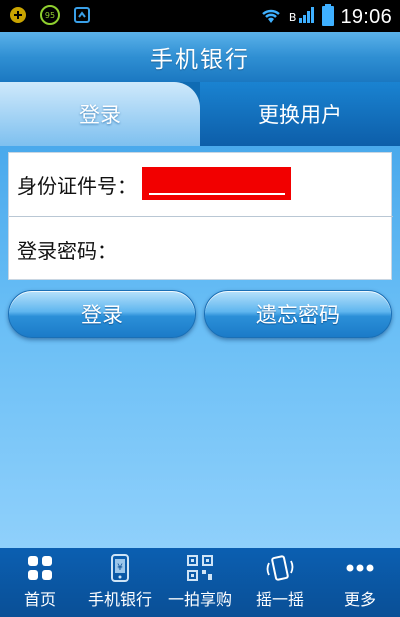 The image size is (400, 617). I want to click on nav-item-more: 更多, so click(360, 582).